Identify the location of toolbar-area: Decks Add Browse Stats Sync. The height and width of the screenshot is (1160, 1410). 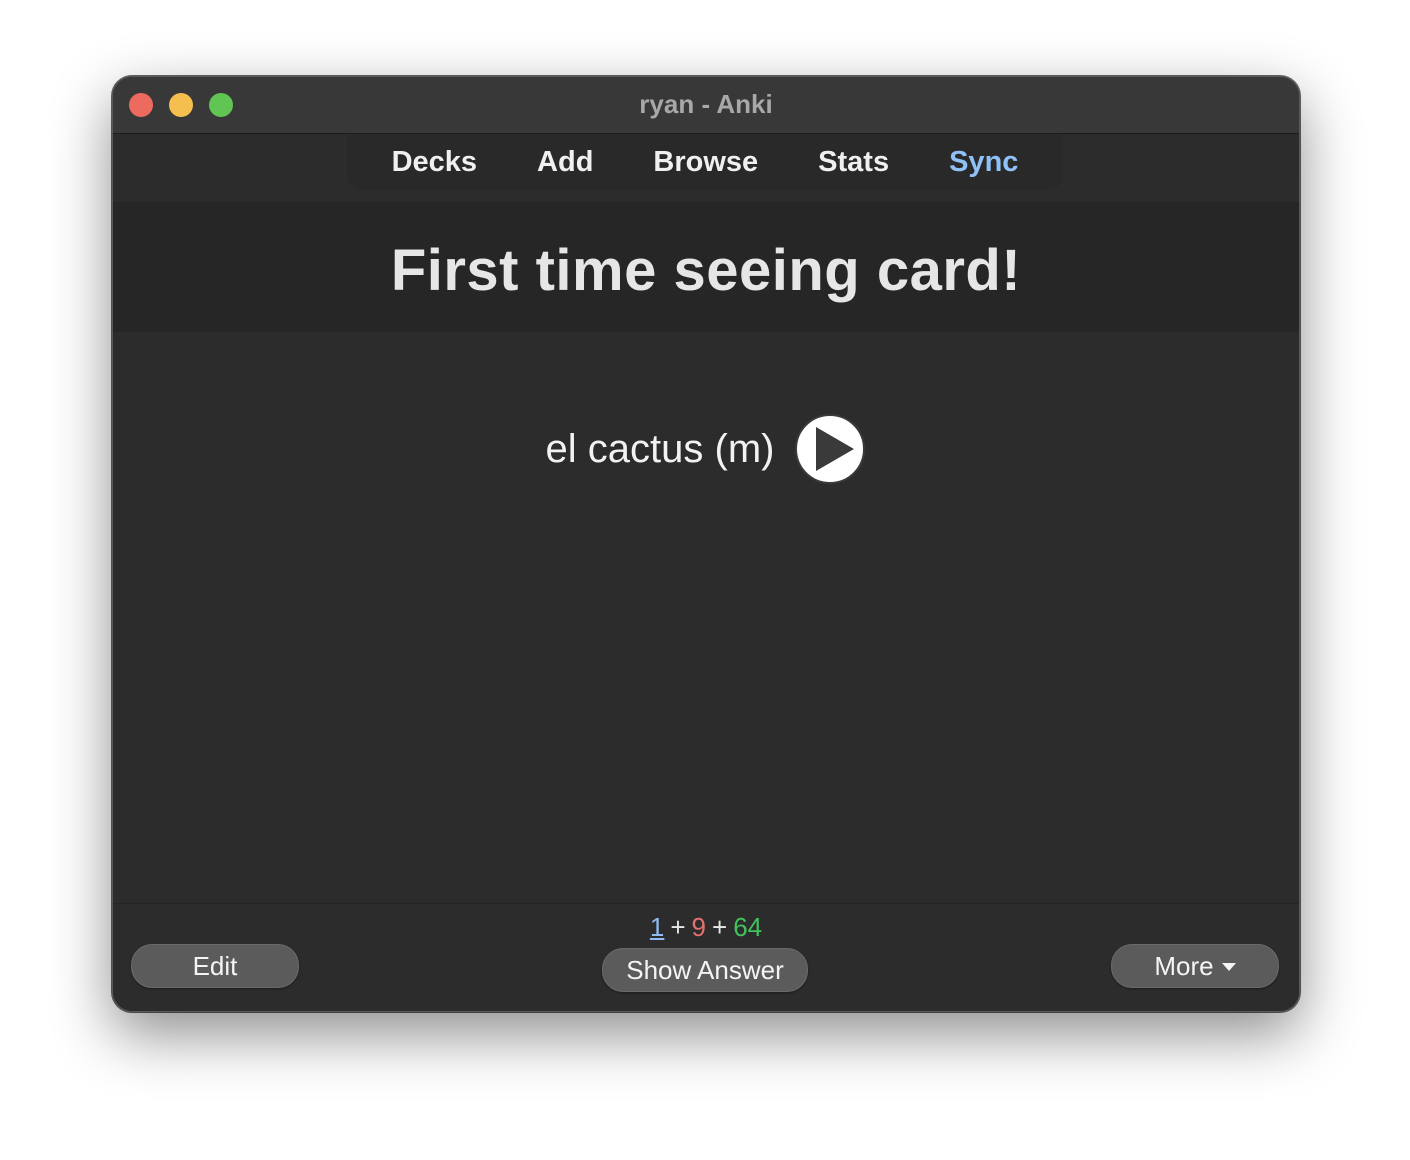
(706, 168).